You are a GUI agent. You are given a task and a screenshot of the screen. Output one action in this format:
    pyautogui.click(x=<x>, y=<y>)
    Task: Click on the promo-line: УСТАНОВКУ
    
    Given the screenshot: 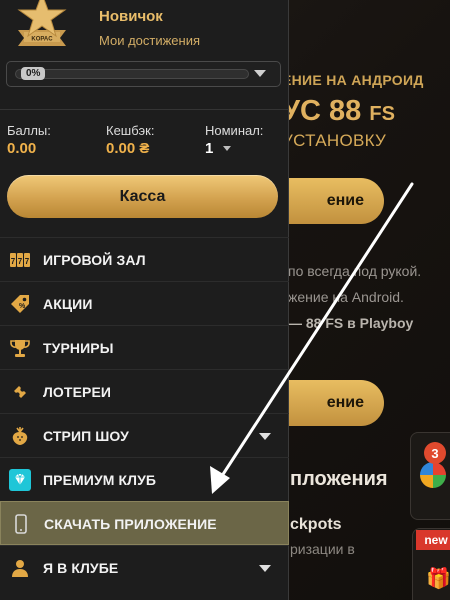 What is the action you would take?
    pyautogui.click(x=334, y=140)
    